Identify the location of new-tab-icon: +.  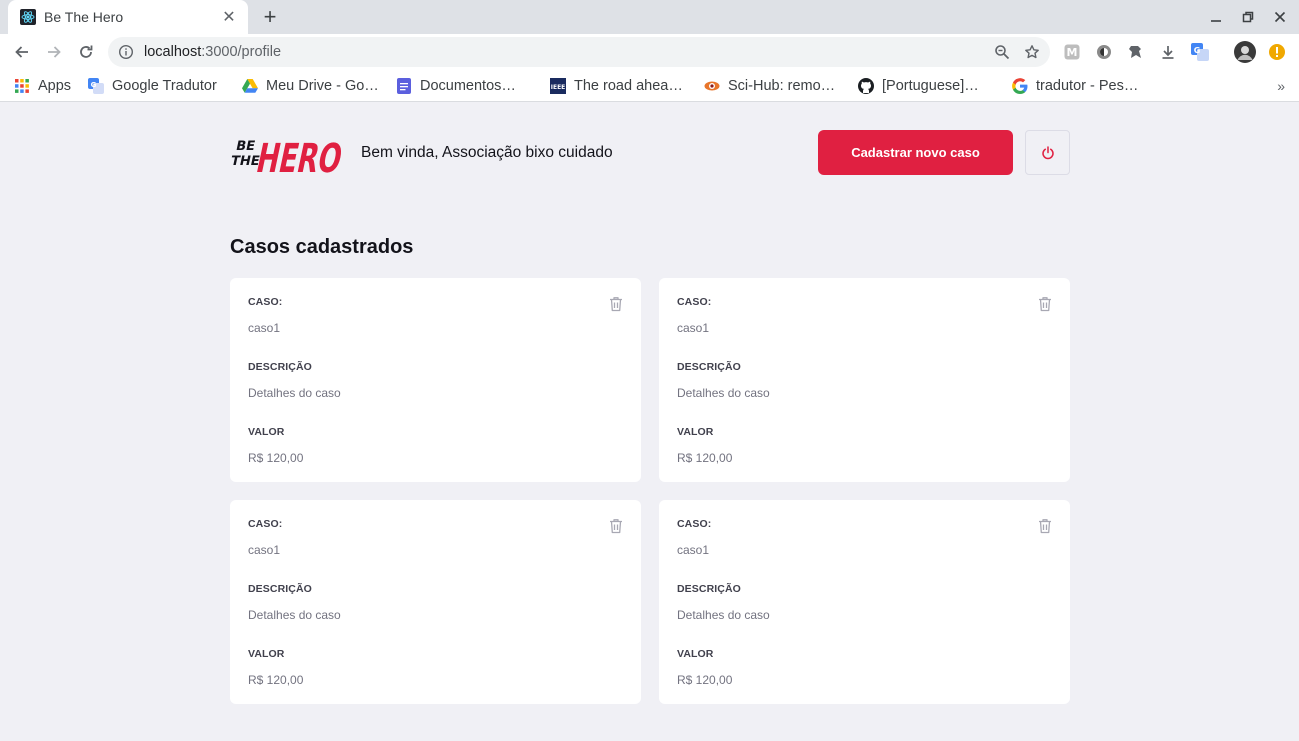
(270, 17).